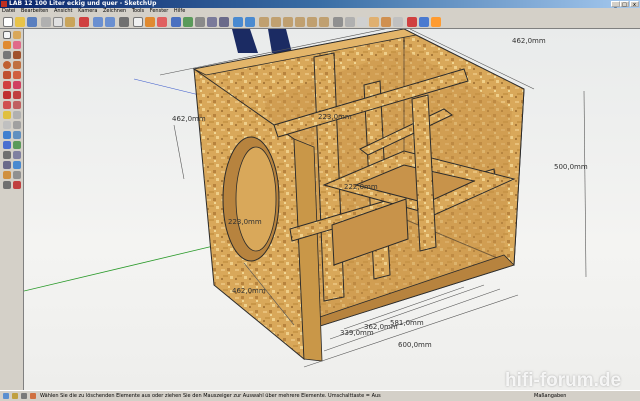 The width and height of the screenshot is (640, 401). Describe the element at coordinates (15, 396) in the screenshot. I see `credits-icon` at that location.